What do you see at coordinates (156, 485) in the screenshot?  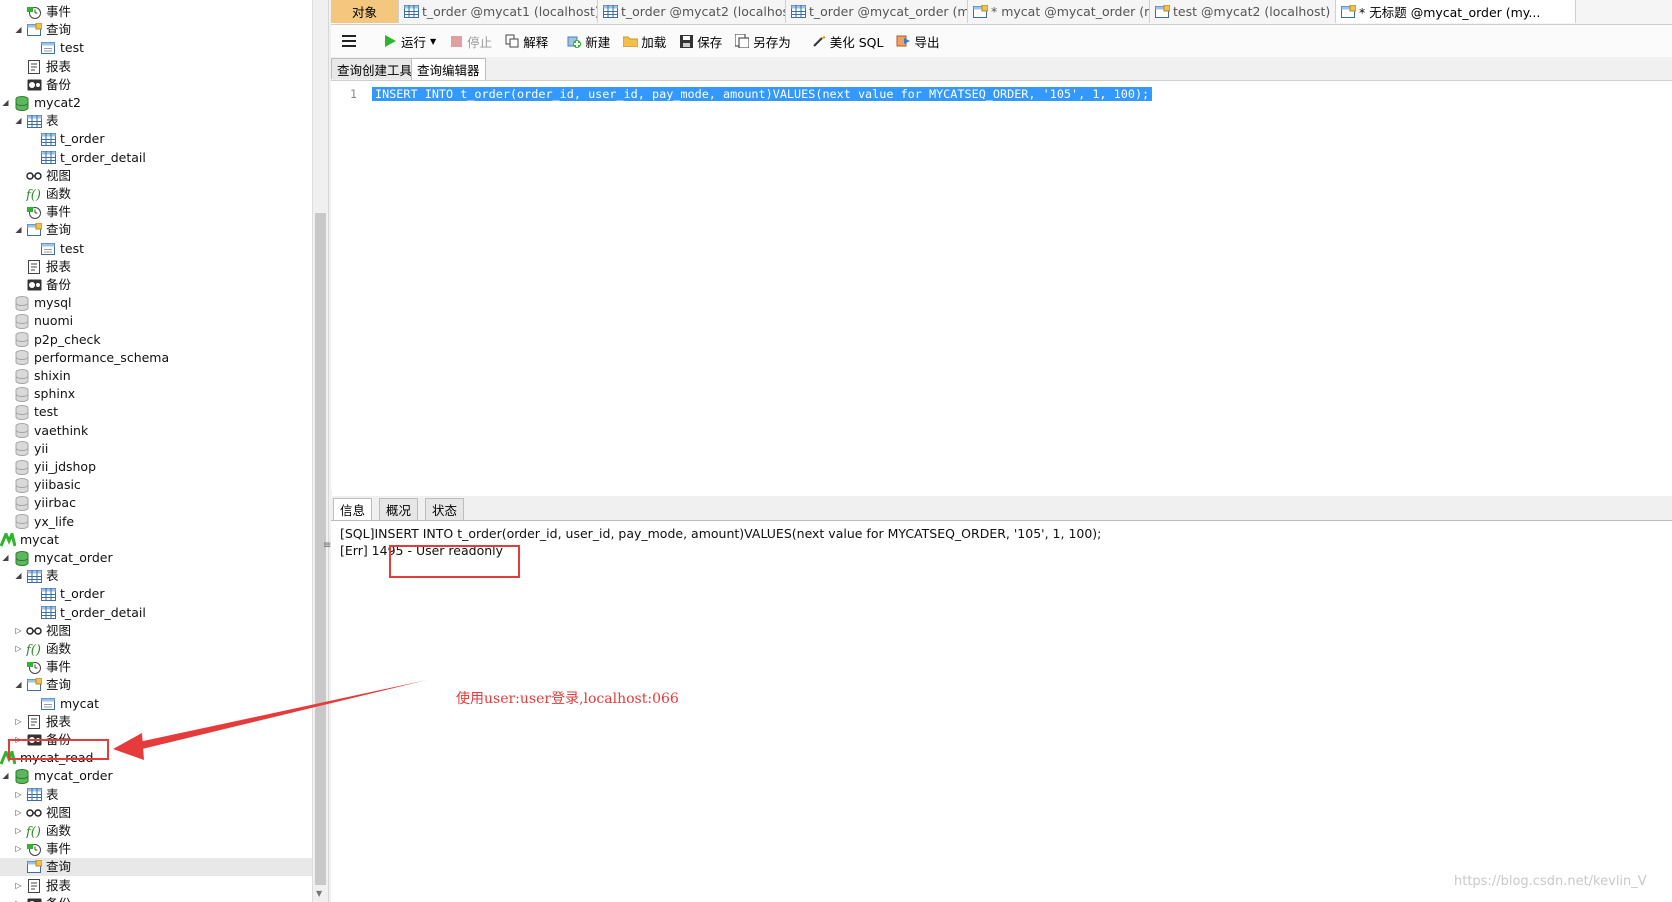 I see `tree-item: yiibasic` at bounding box center [156, 485].